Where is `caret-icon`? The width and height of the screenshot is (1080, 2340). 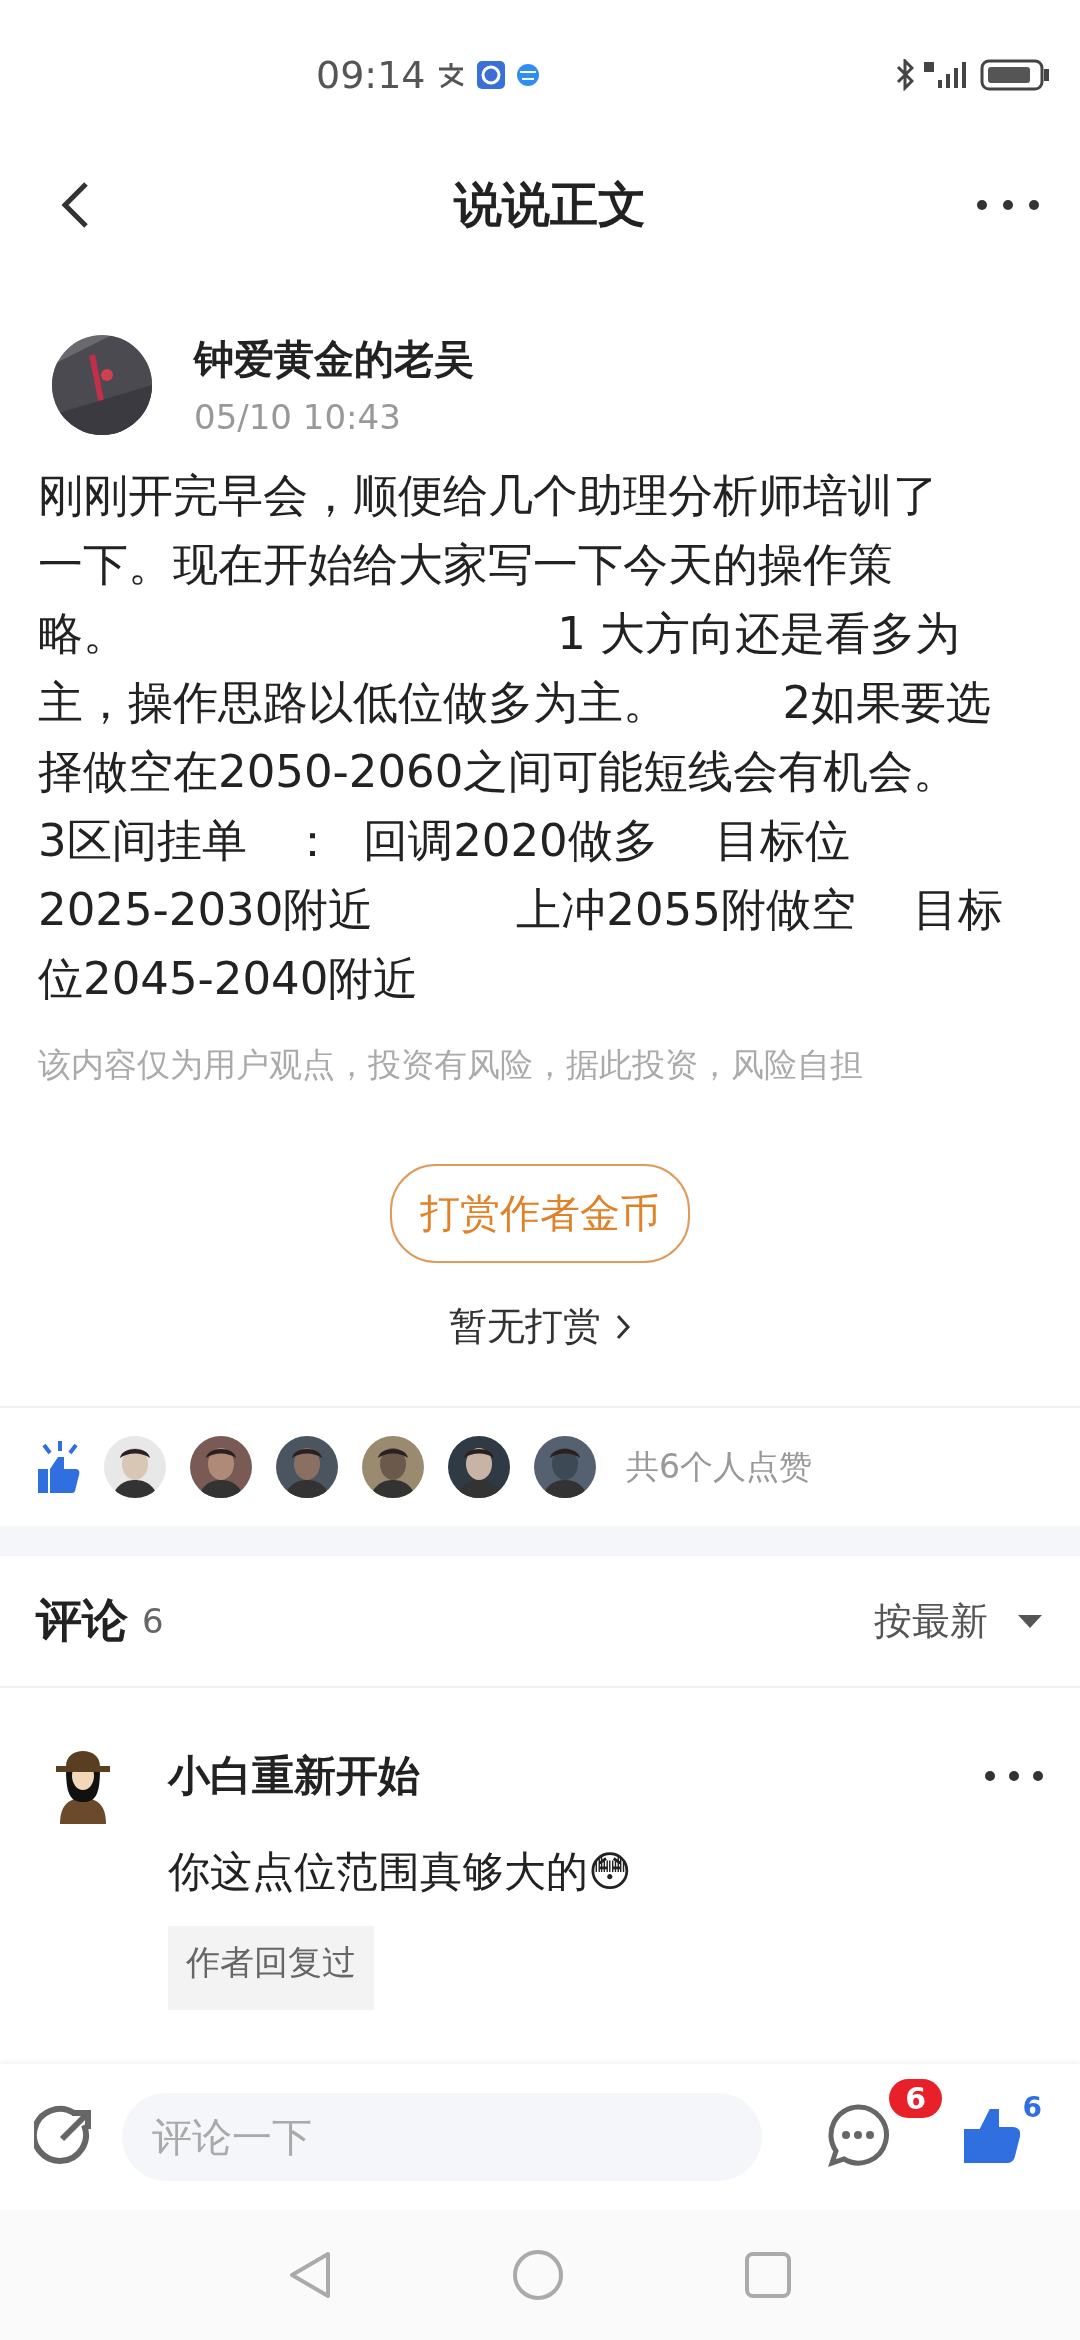
caret-icon is located at coordinates (1030, 1621).